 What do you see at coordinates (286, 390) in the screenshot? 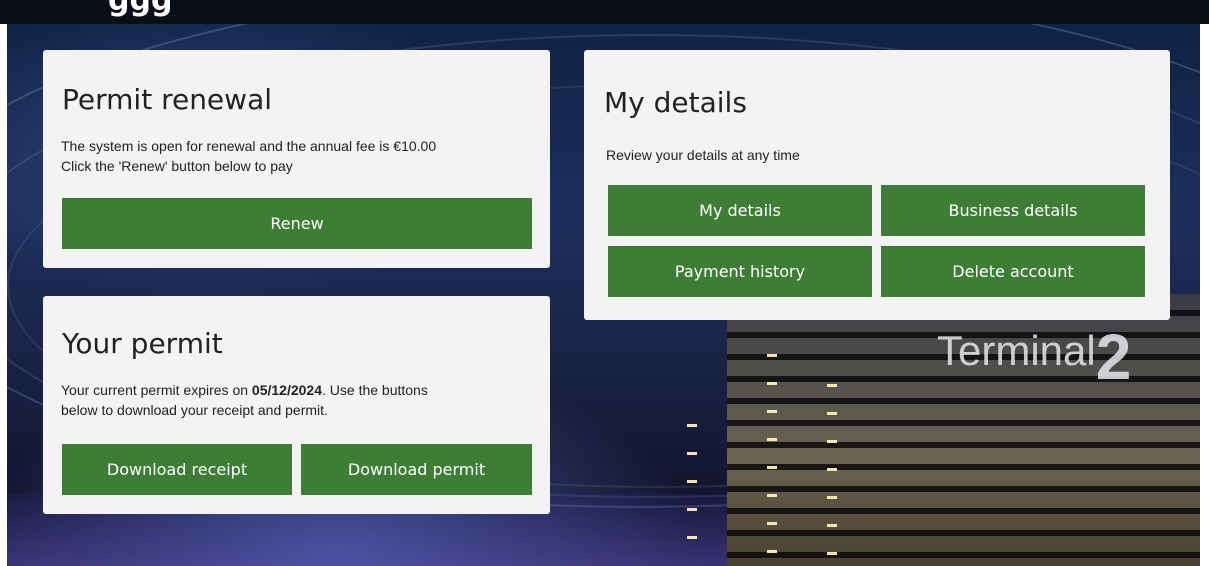
I see `permit-expiry-date: 05/12/2024` at bounding box center [286, 390].